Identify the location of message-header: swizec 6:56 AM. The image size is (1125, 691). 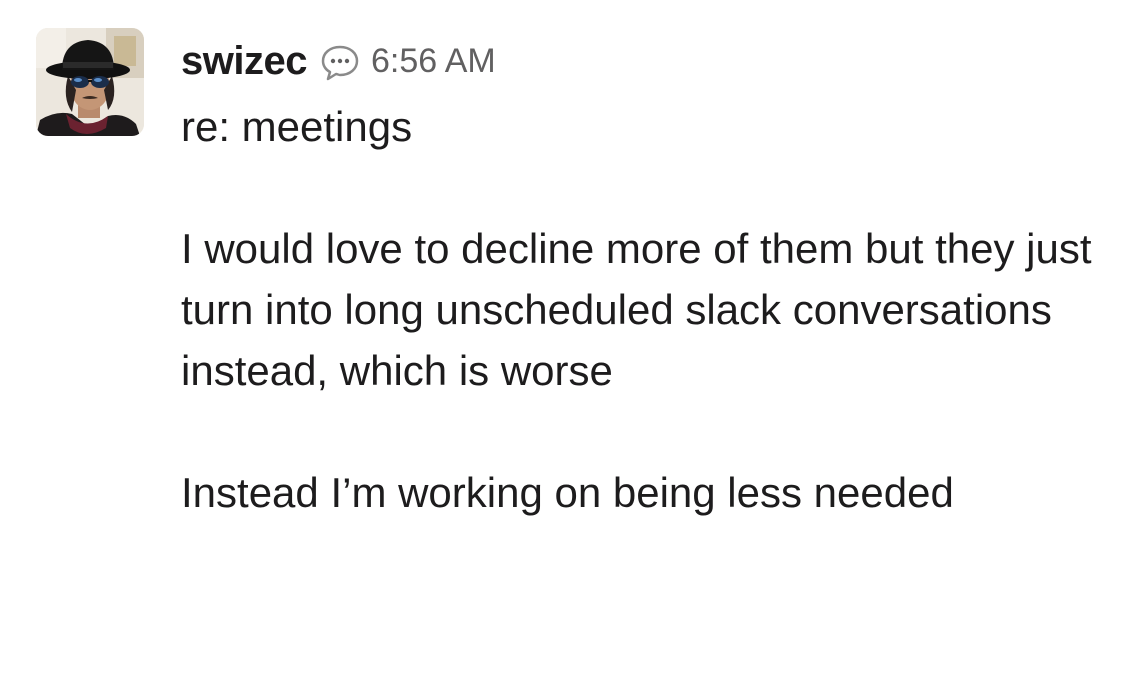
(338, 61).